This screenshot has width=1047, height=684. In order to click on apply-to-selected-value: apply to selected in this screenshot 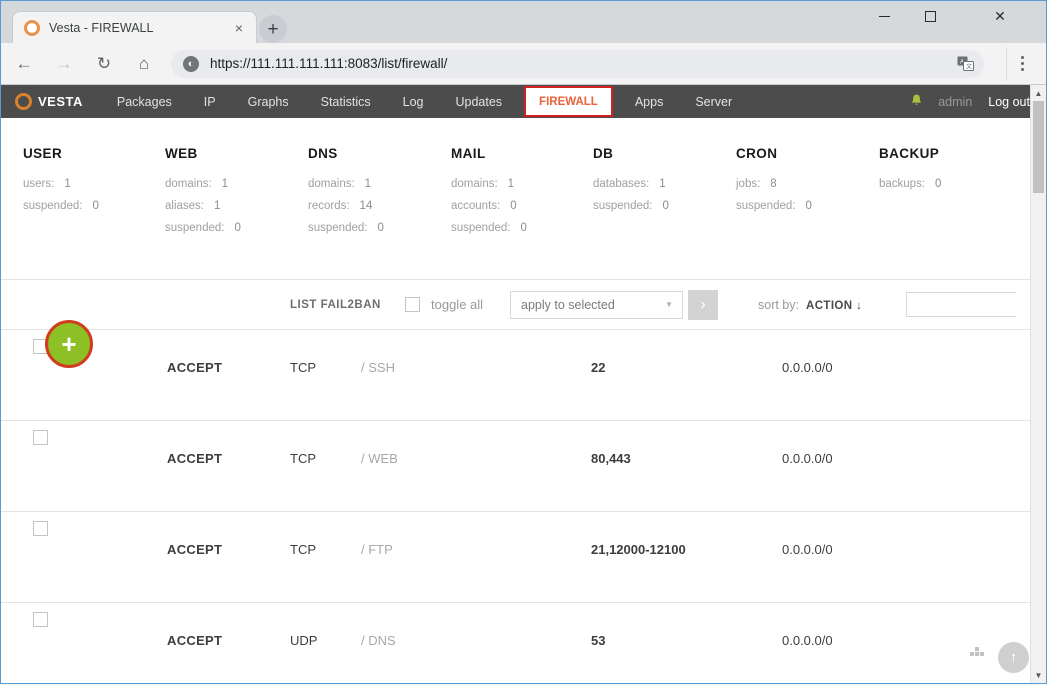, I will do `click(568, 304)`.